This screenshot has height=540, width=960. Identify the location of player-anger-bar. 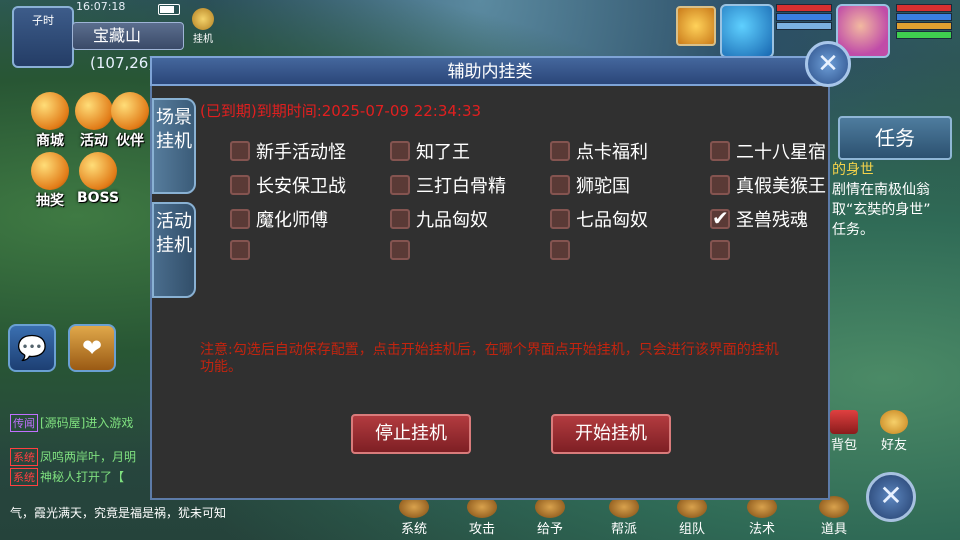
(924, 26).